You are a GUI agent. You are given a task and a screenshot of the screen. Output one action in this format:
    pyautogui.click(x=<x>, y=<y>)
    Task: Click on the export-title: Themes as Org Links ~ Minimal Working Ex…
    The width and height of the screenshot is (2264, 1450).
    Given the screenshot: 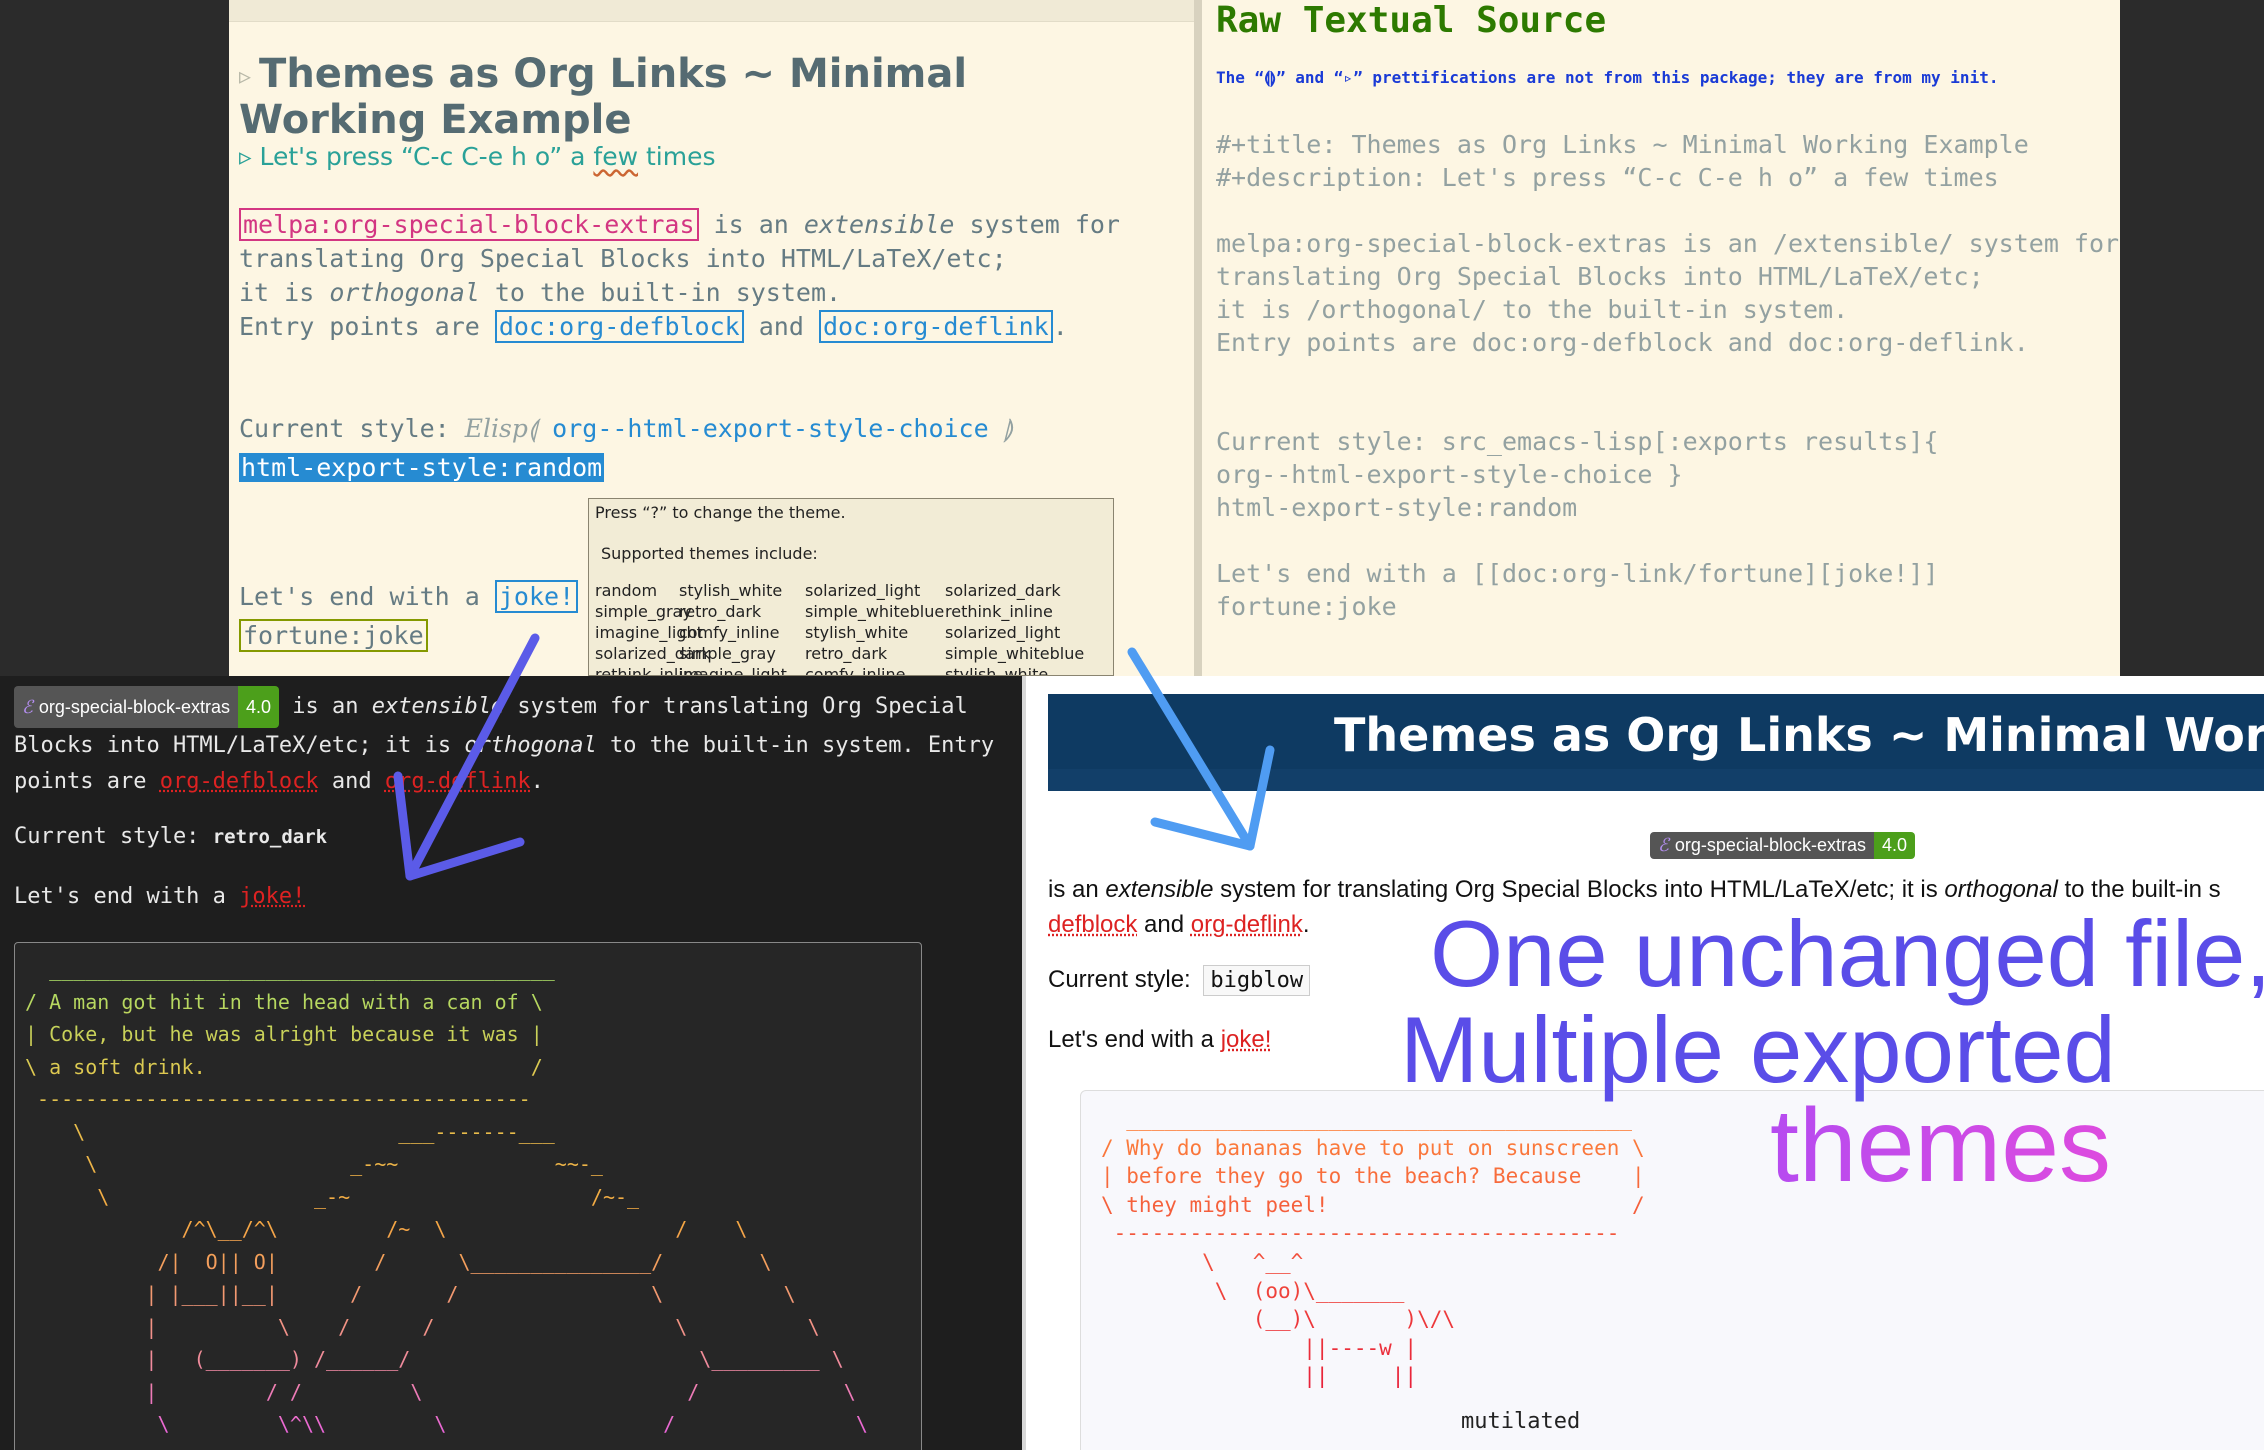 What is the action you would take?
    pyautogui.click(x=1799, y=735)
    